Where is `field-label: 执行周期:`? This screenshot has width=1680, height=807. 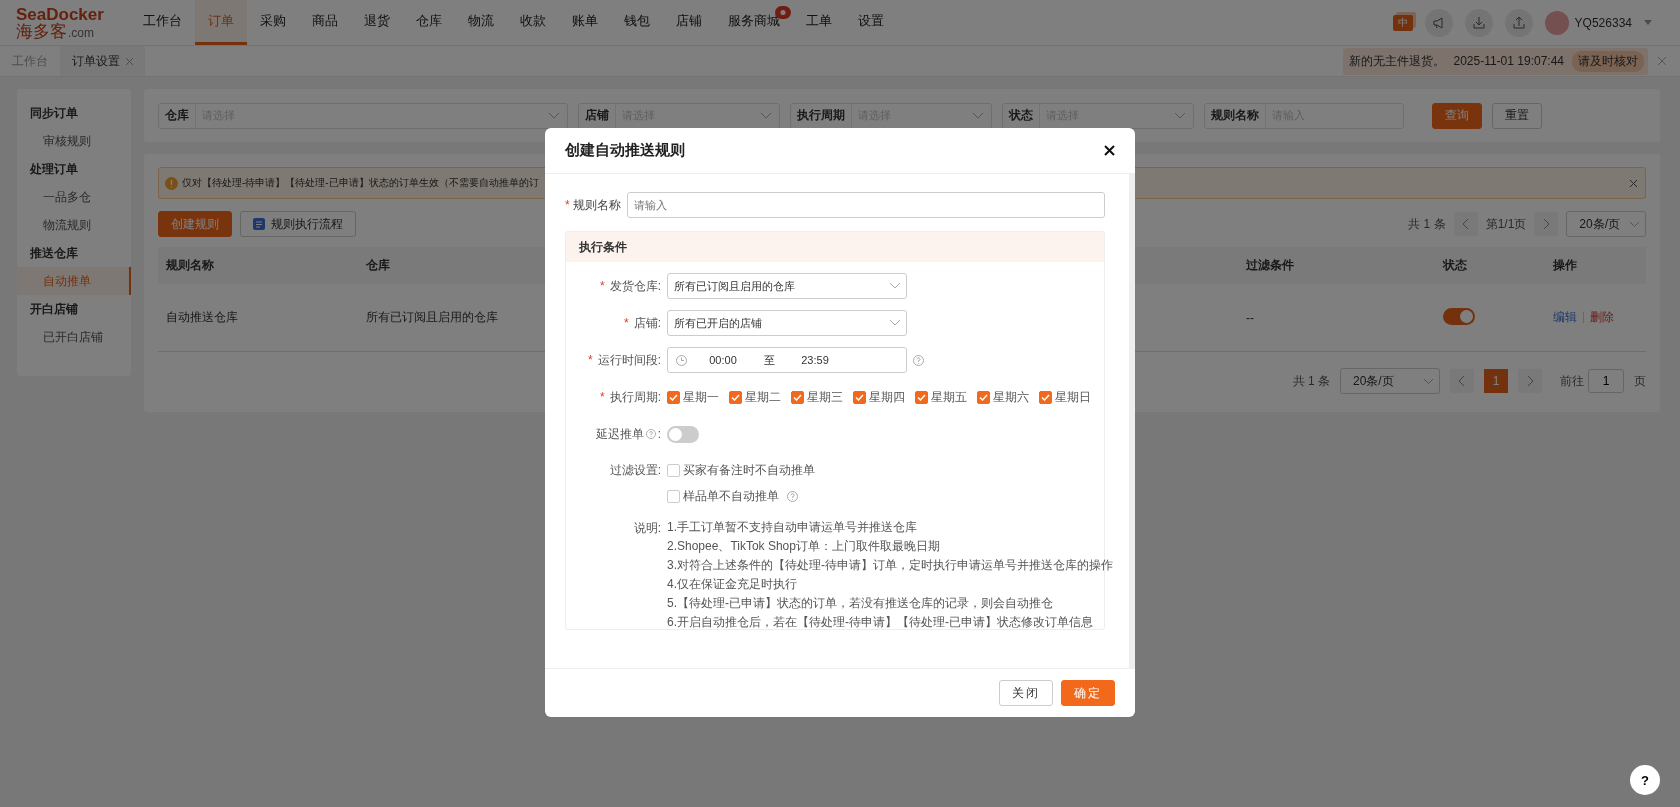
field-label: 执行周期: is located at coordinates (635, 397).